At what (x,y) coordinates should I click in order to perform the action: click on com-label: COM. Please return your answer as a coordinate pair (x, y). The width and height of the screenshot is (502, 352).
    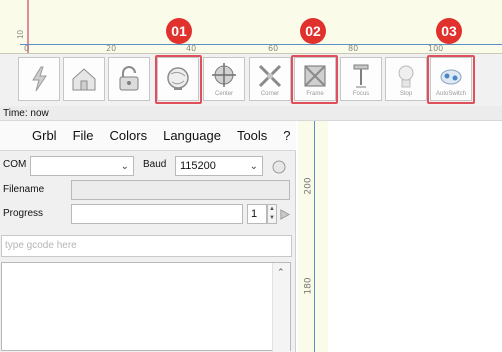
    Looking at the image, I should click on (15, 164).